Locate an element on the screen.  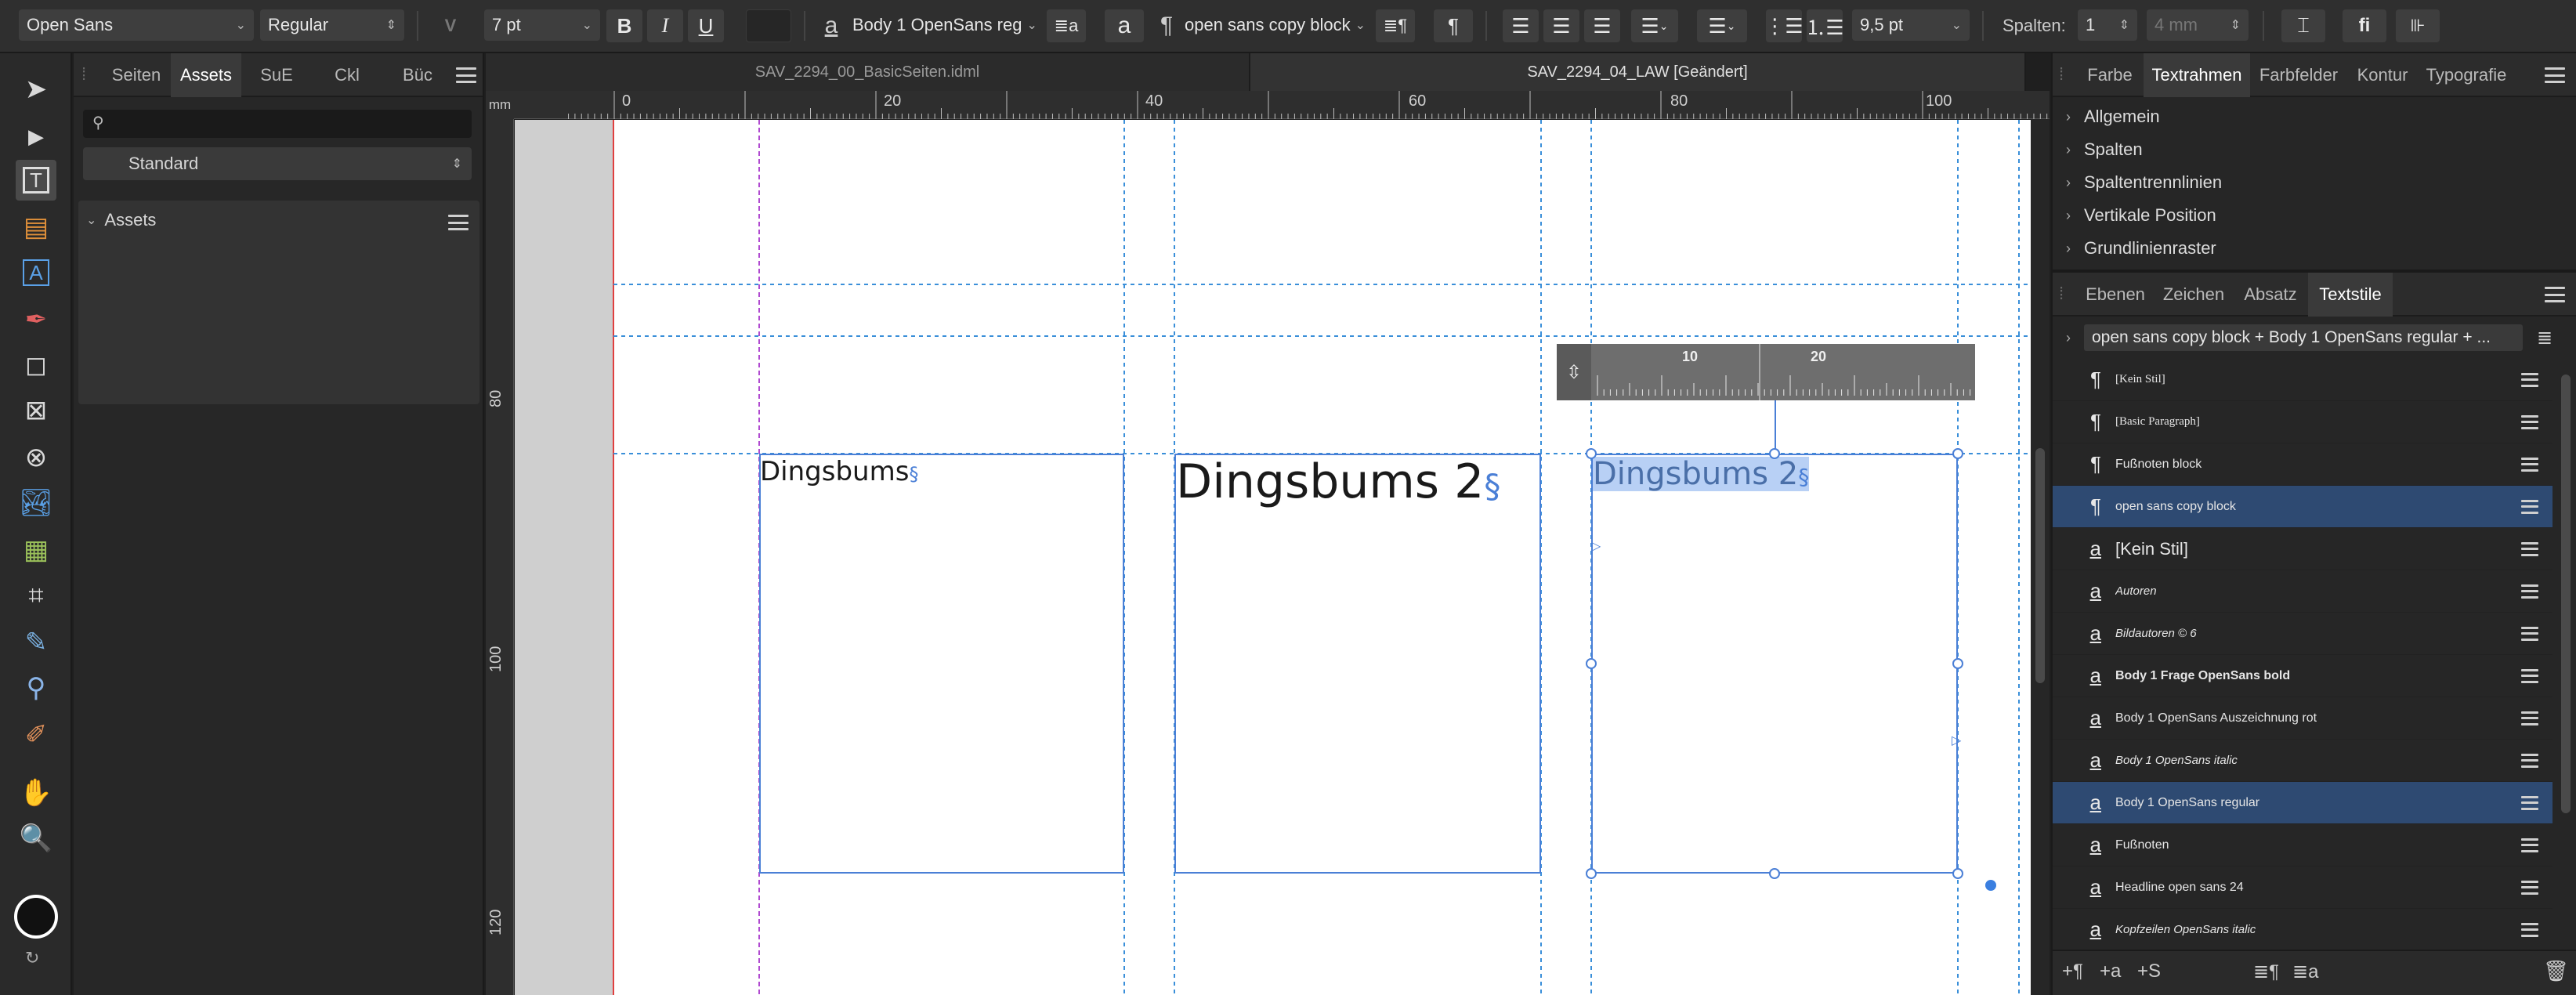
text-flow-out-icon: ▷ is located at coordinates (1957, 740).